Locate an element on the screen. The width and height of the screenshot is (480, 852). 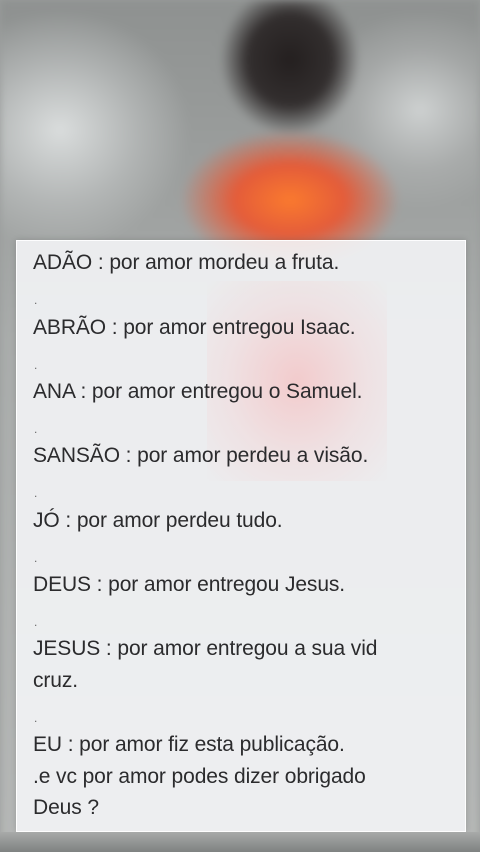
text-line-deus: DEUS : por amor entregou Jesus. is located at coordinates (189, 584).